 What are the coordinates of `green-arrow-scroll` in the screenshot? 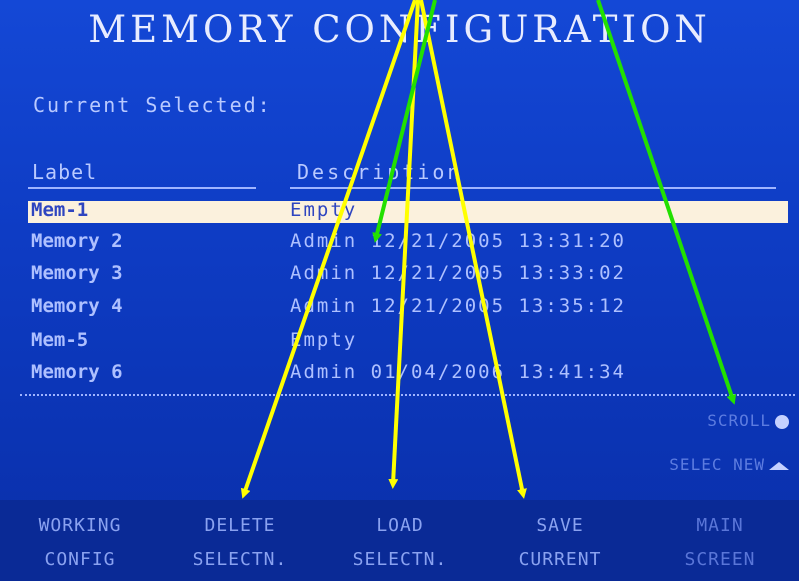 It's located at (666, 202).